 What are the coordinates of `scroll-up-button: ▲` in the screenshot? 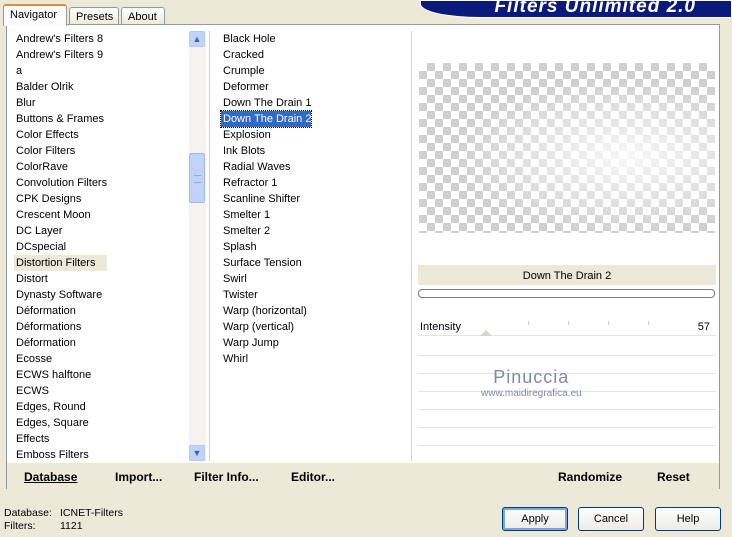 It's located at (197, 39).